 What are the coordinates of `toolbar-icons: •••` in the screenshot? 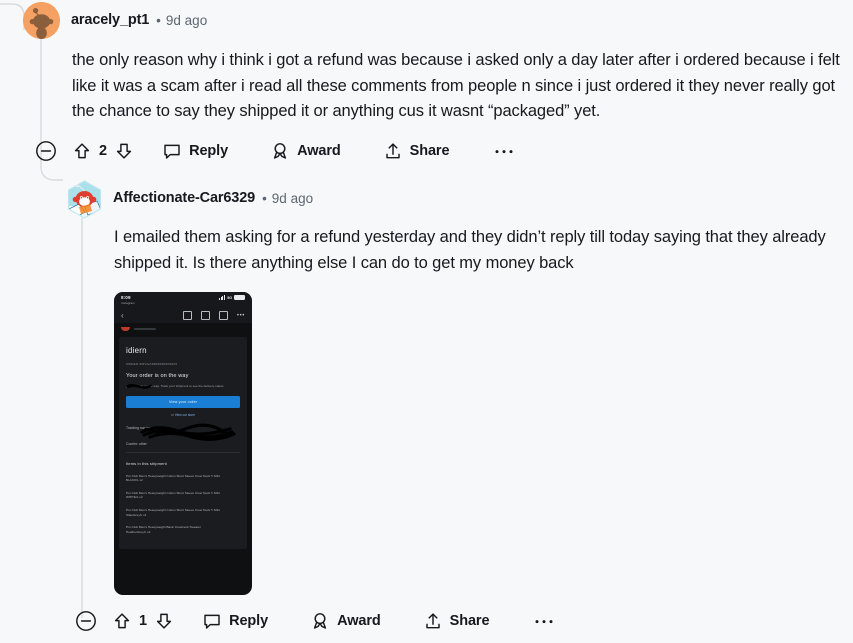 It's located at (213, 315).